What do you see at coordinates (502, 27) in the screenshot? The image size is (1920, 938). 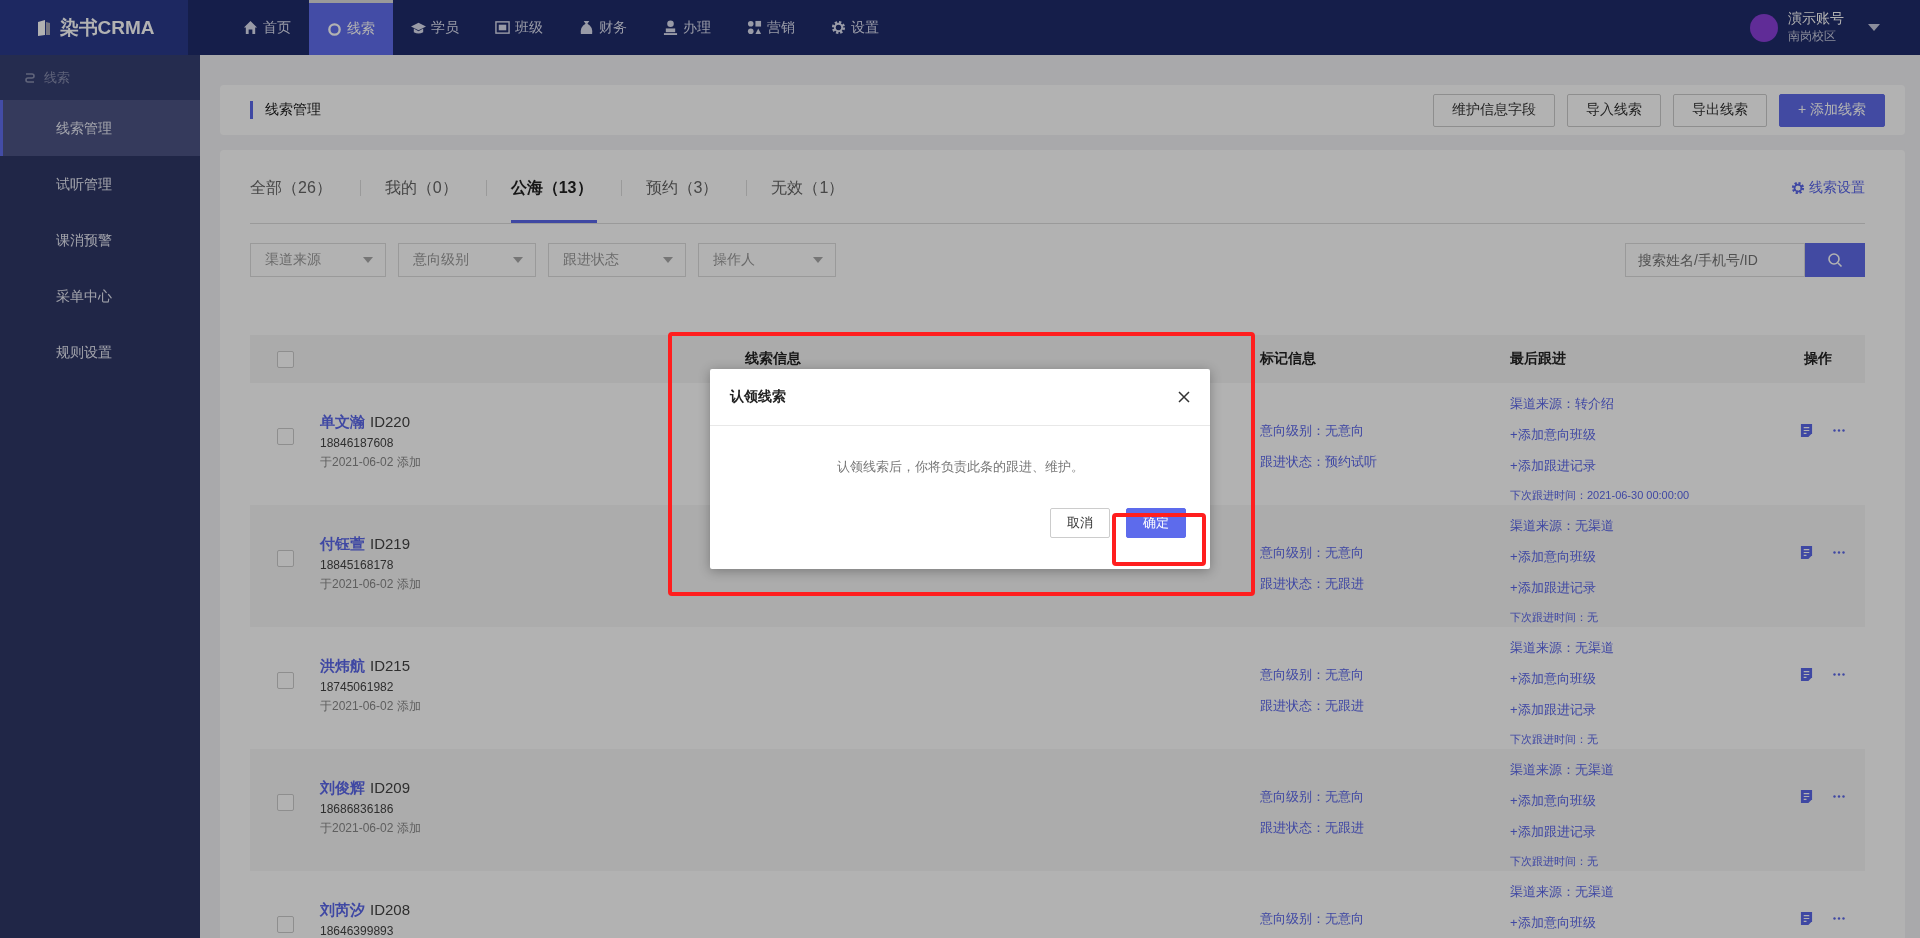 I see `board-icon` at bounding box center [502, 27].